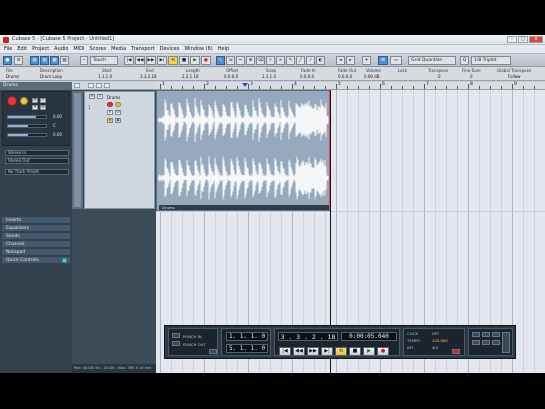  Describe the element at coordinates (35, 107) in the screenshot. I see `inspector-read-button: R` at that location.